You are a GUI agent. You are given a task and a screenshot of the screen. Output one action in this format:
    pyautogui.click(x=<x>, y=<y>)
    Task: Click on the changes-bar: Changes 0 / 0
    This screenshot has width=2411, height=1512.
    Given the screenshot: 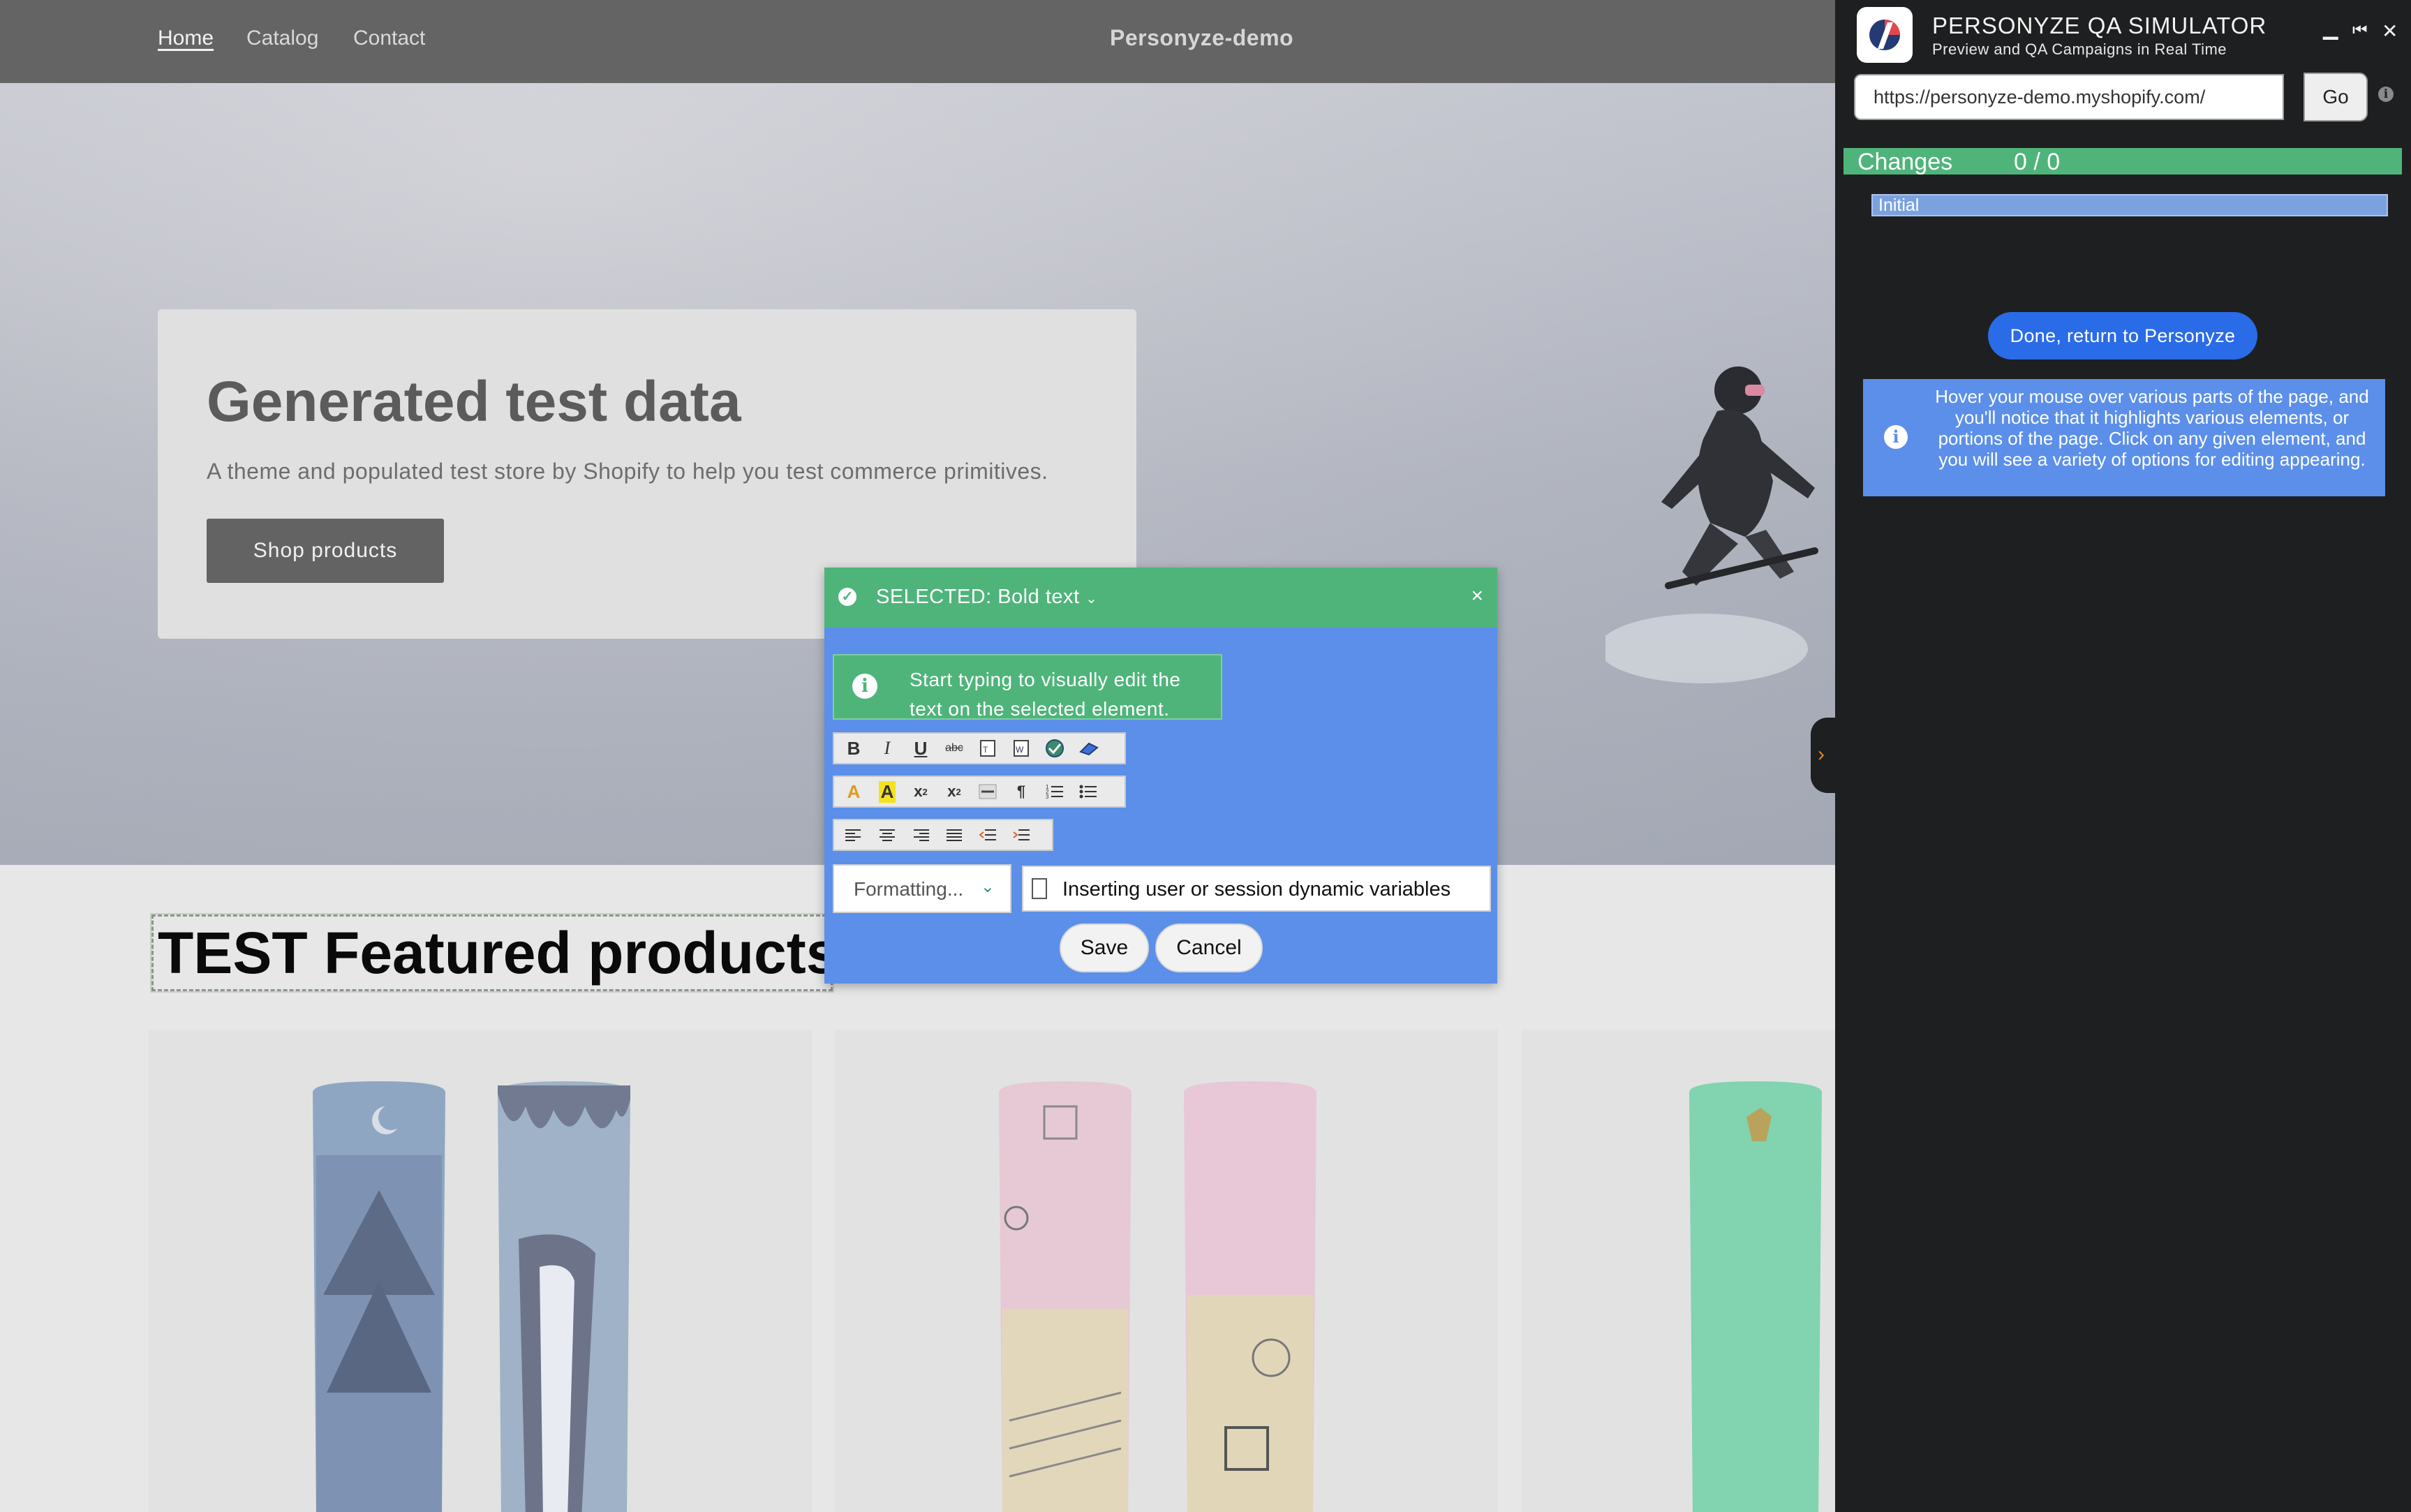 What is the action you would take?
    pyautogui.click(x=2123, y=161)
    